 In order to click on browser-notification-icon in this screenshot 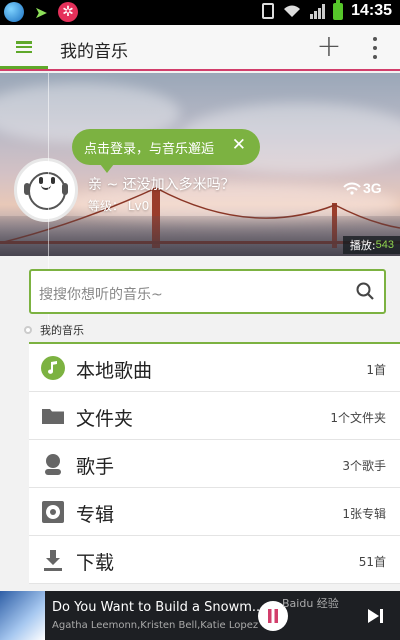, I will do `click(14, 12)`.